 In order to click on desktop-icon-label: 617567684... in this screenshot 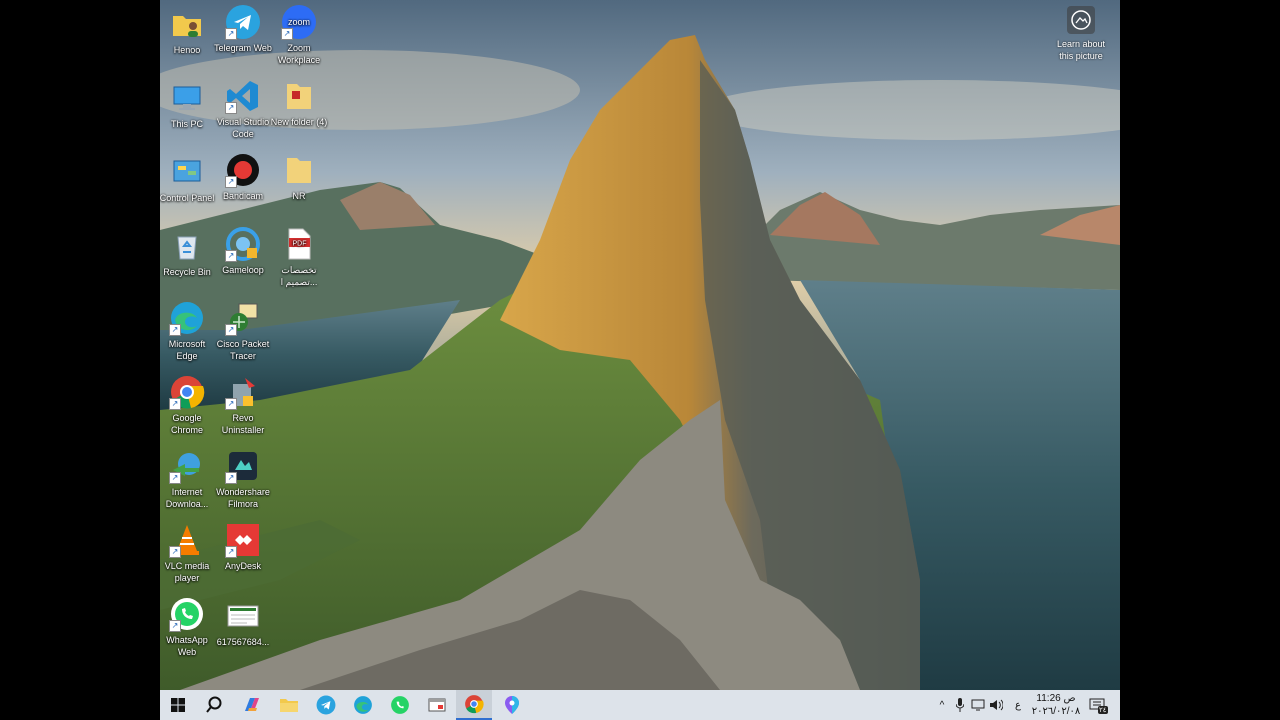, I will do `click(243, 642)`.